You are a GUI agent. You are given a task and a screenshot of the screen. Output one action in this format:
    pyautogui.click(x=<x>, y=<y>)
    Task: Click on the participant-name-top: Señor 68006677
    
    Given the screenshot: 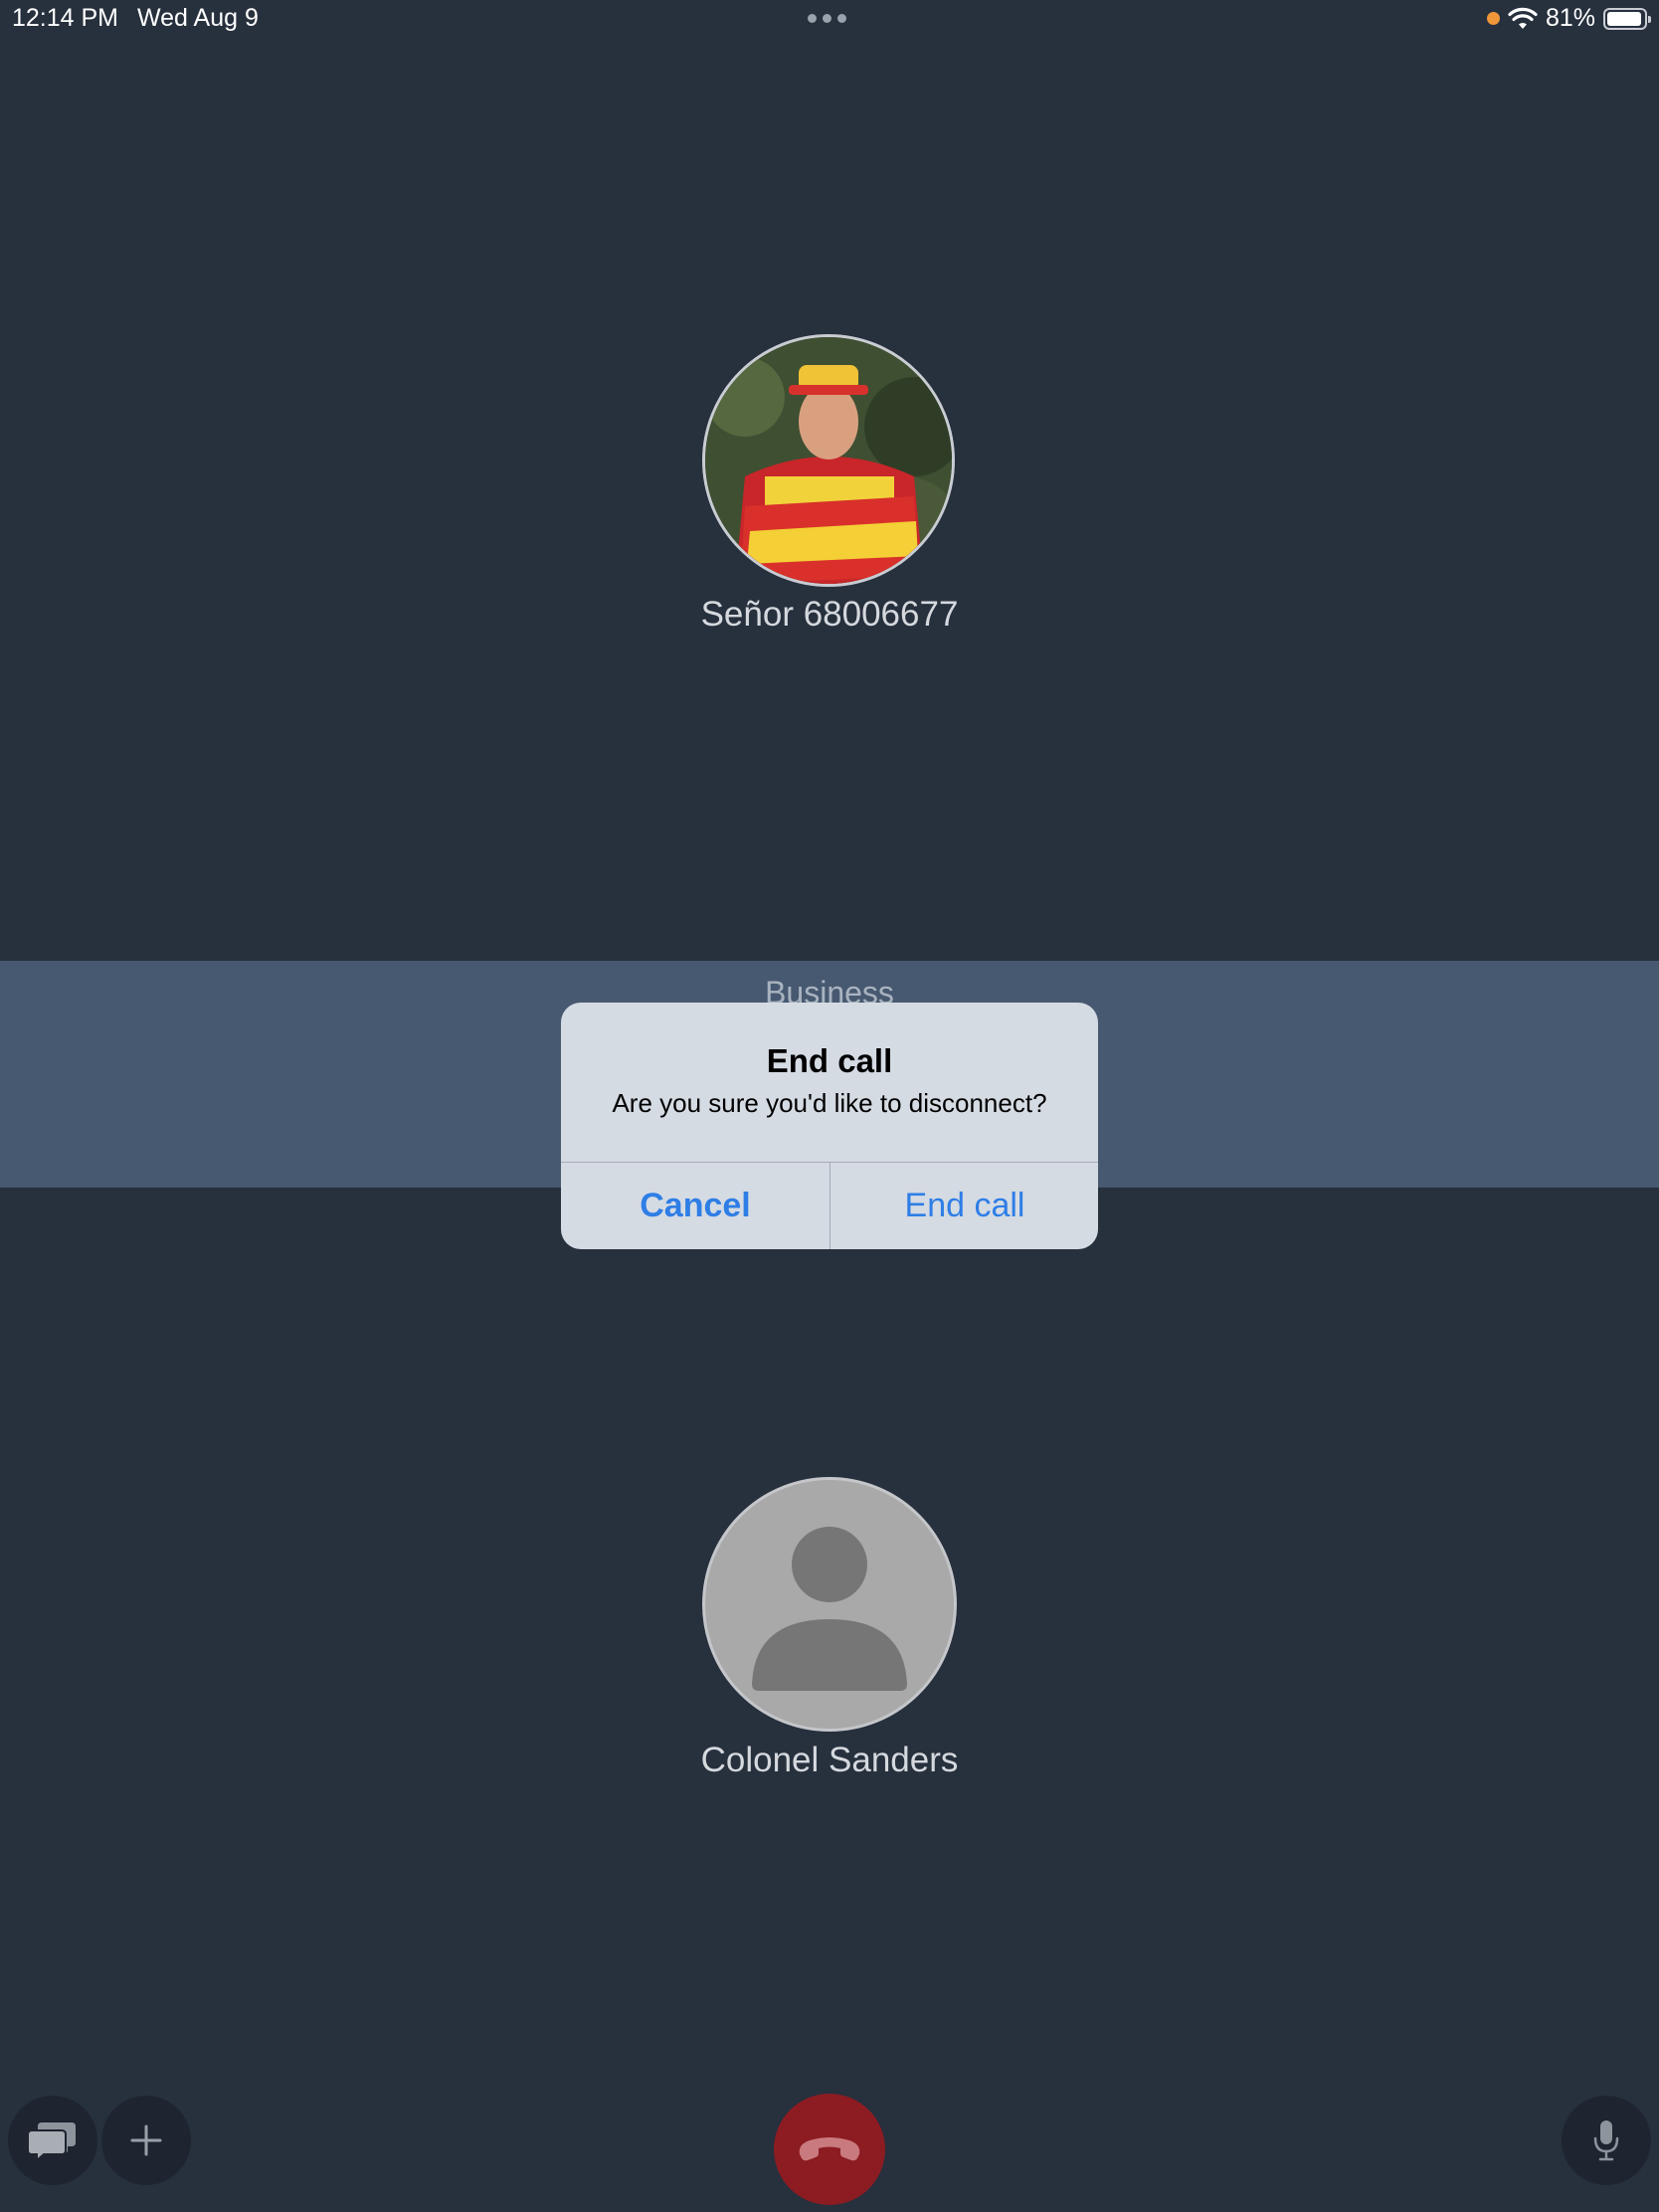 What is the action you would take?
    pyautogui.click(x=829, y=614)
    